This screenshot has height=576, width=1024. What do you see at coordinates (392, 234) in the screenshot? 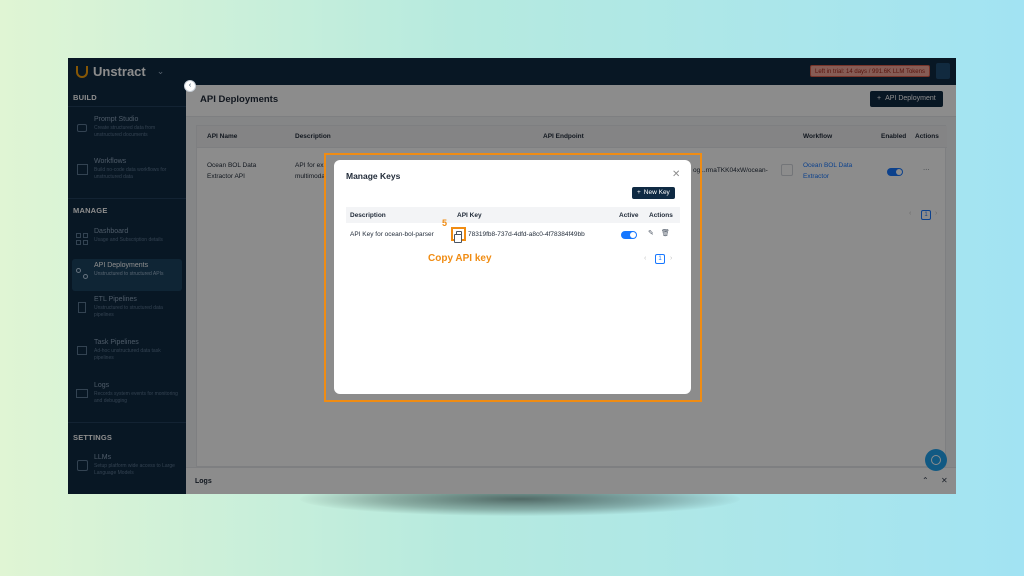
I see `key-description: API Key for ocean-bol-parser` at bounding box center [392, 234].